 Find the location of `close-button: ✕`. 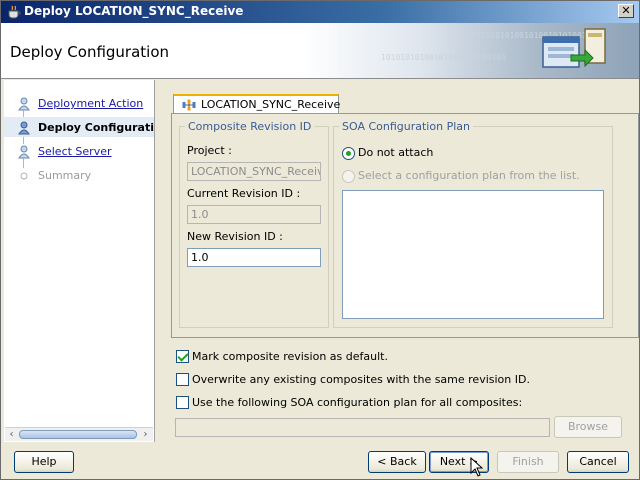

close-button: ✕ is located at coordinates (626, 11).